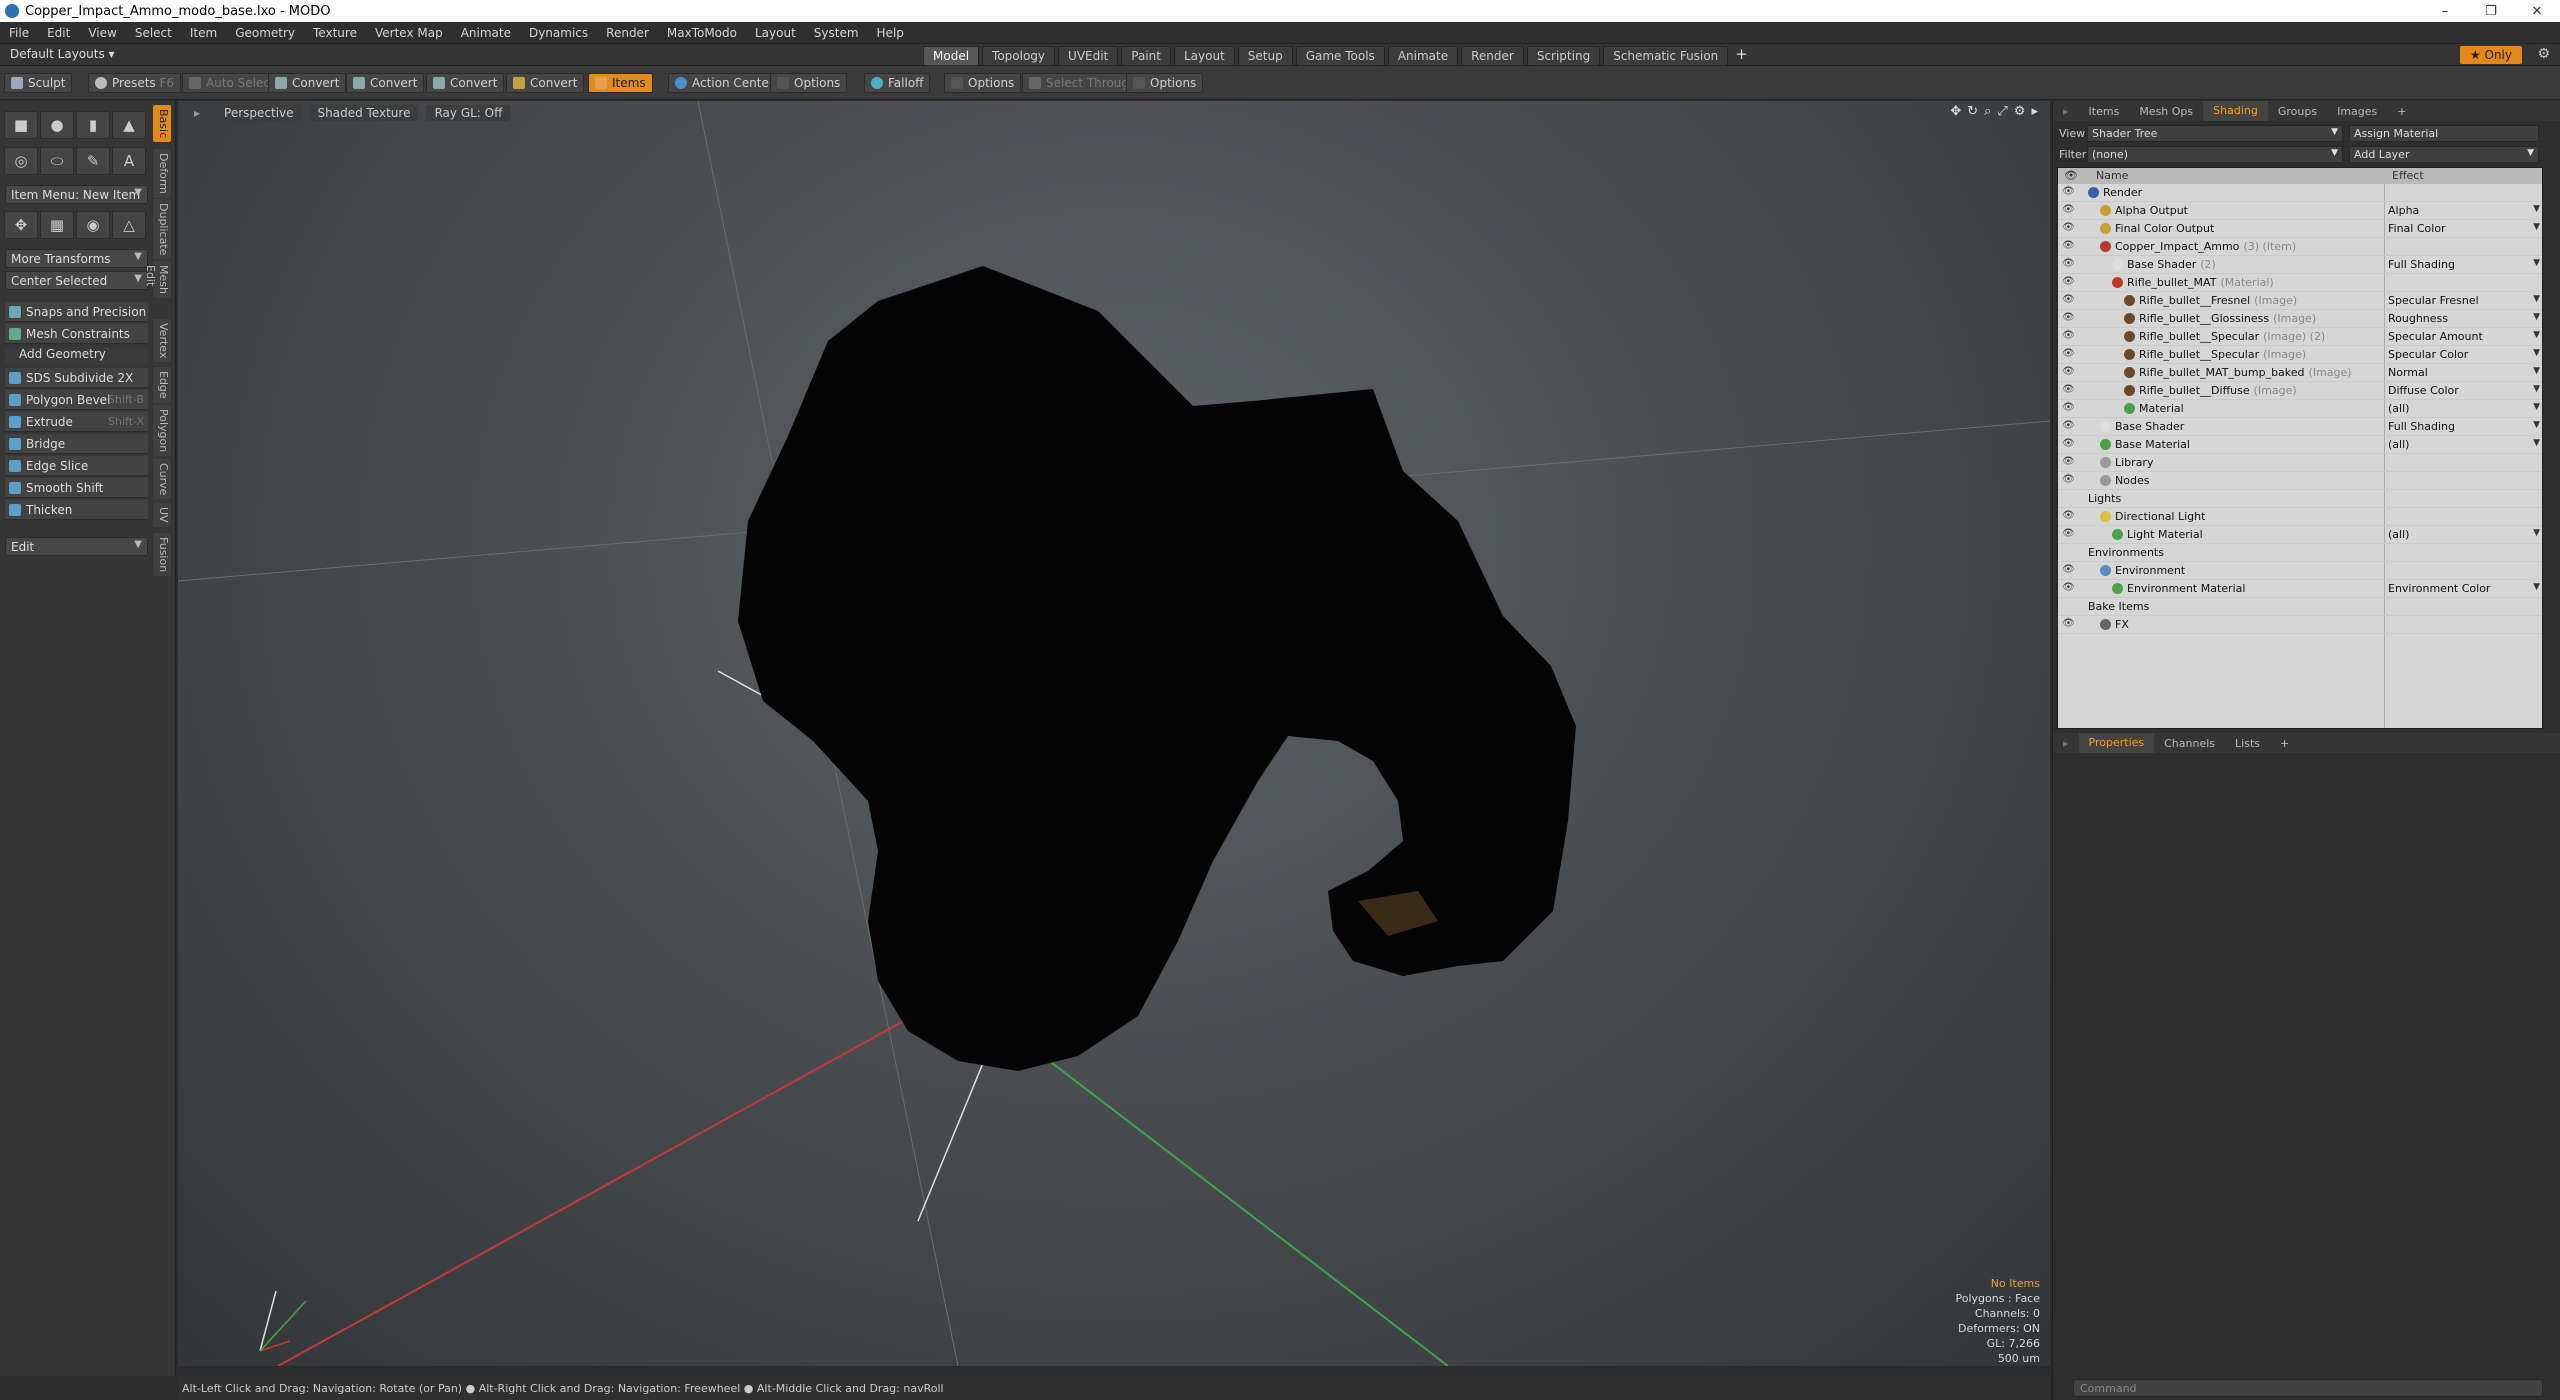 Image resolution: width=2560 pixels, height=1400 pixels. I want to click on menu-item: Item, so click(203, 33).